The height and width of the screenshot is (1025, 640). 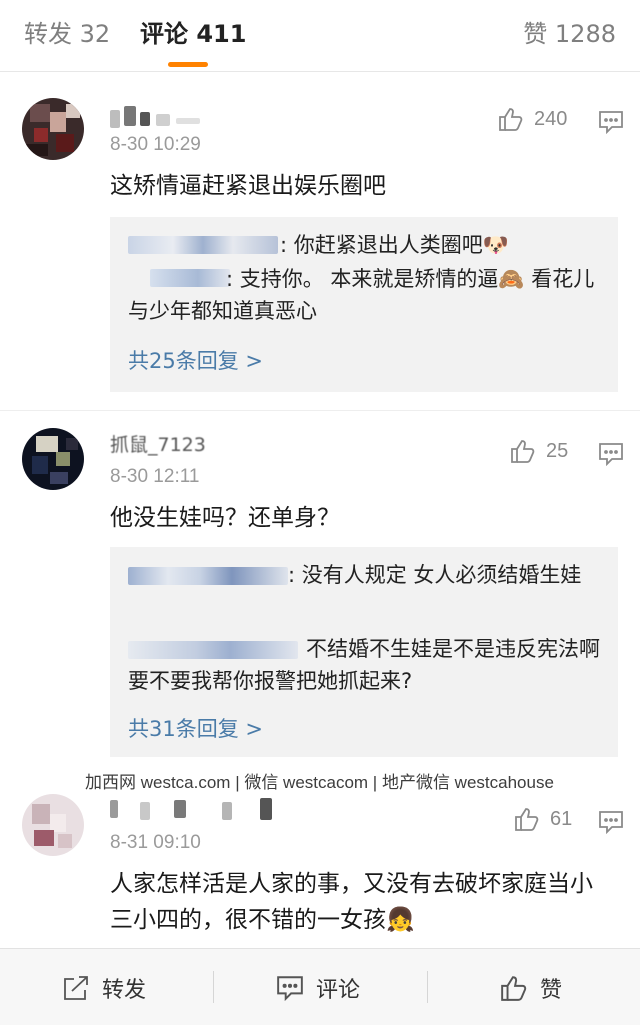 I want to click on tab-comments: 评论 411, so click(x=193, y=34).